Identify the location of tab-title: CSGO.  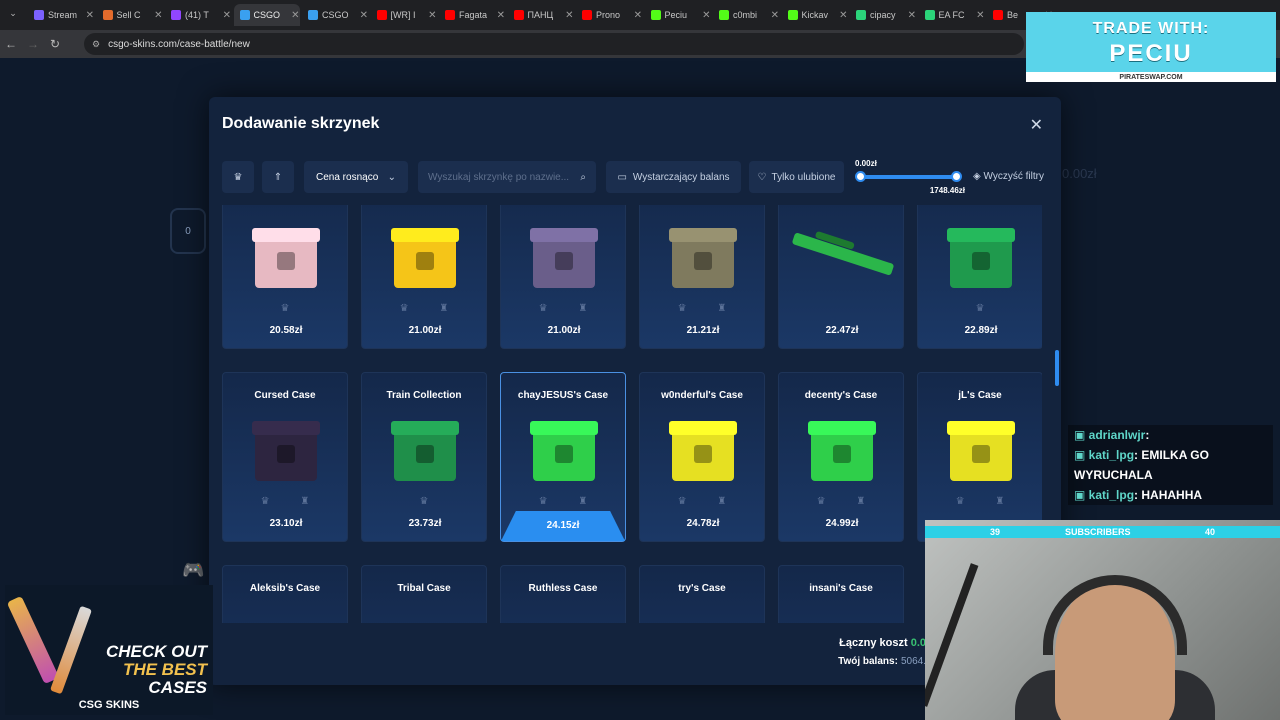
(335, 15).